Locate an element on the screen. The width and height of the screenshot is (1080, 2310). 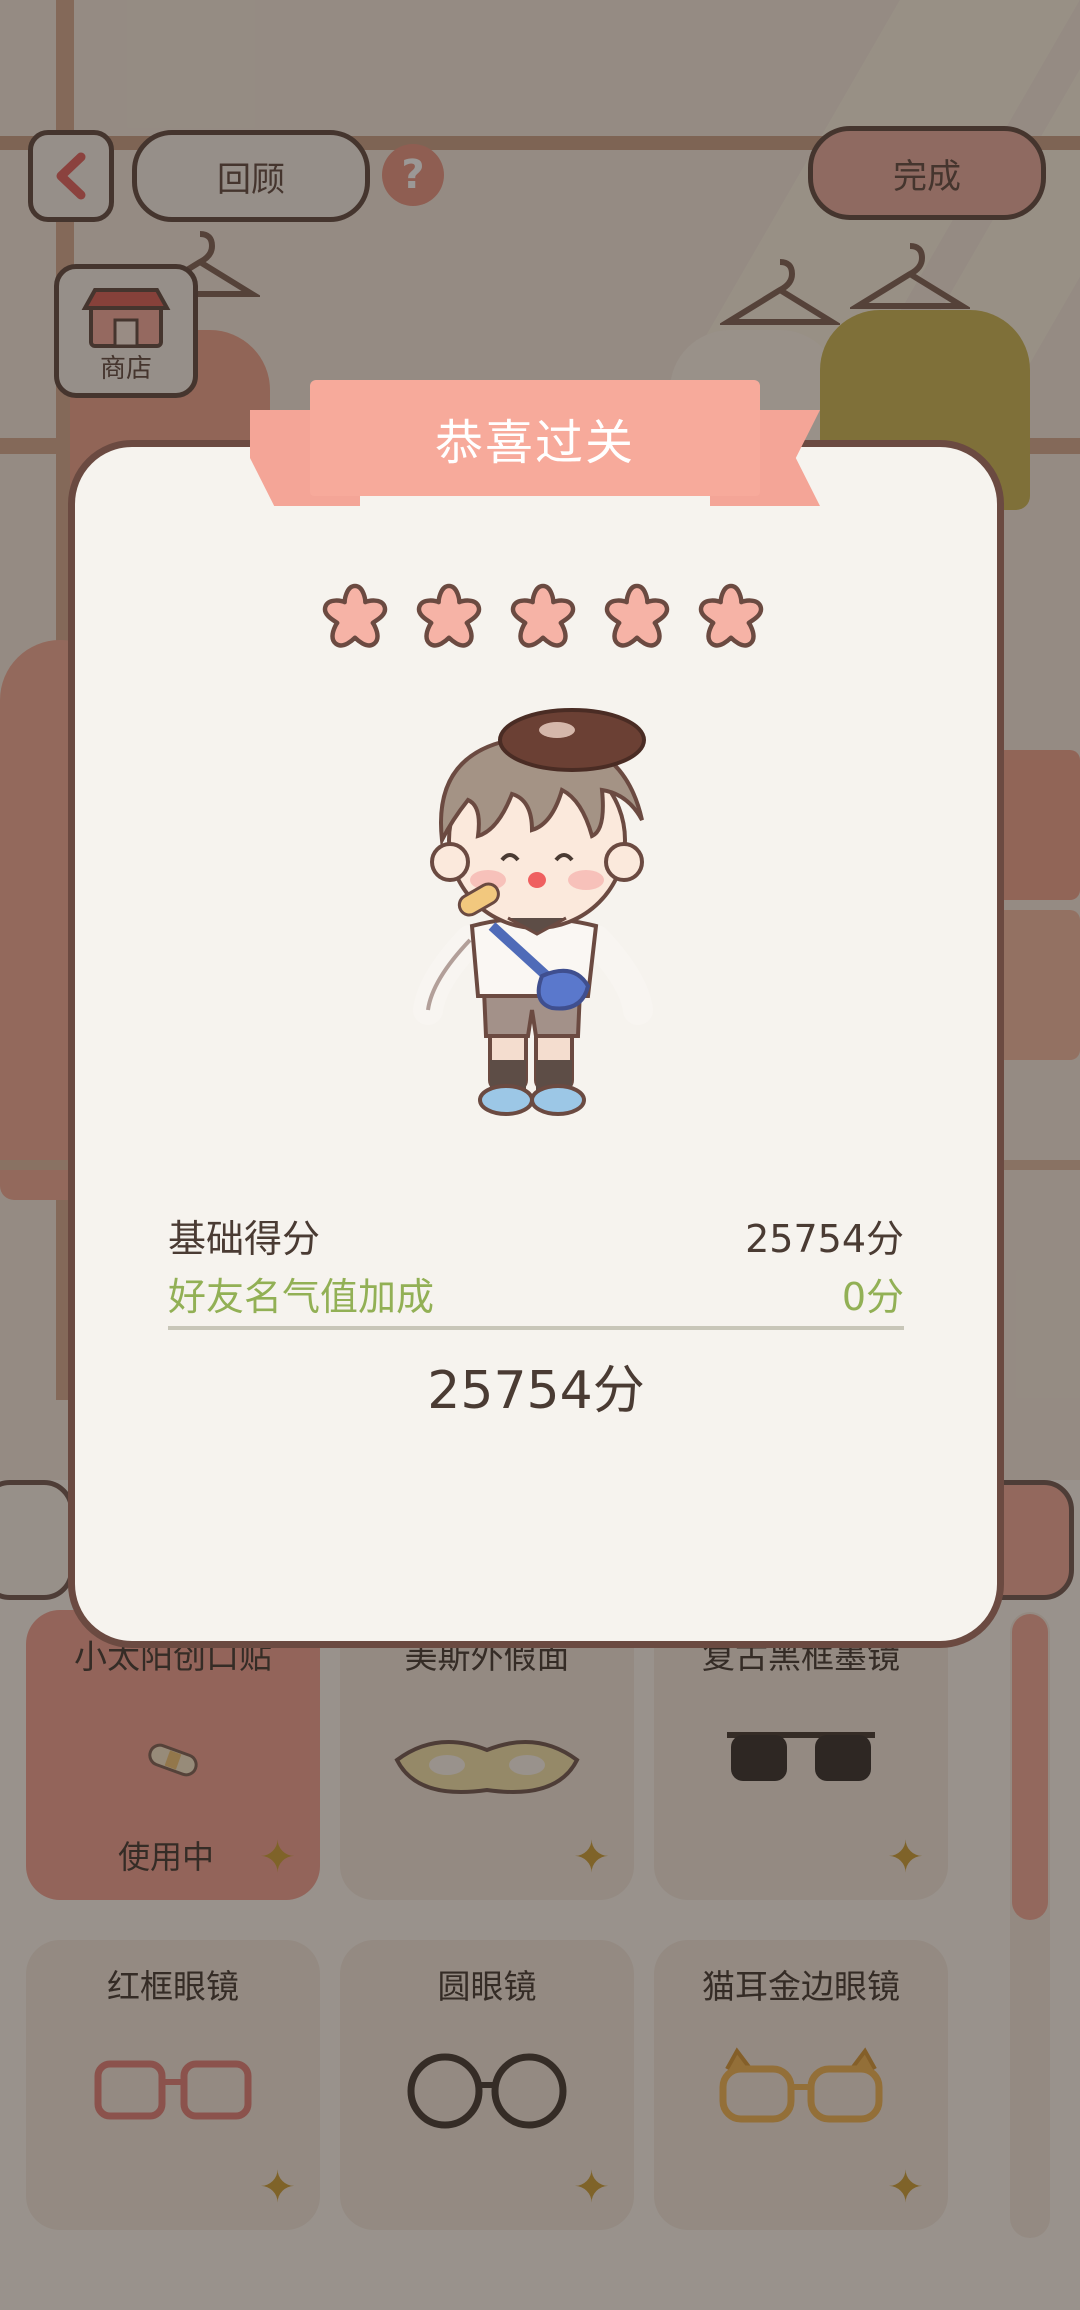
bonus-value: 0分 is located at coordinates (872, 1297).